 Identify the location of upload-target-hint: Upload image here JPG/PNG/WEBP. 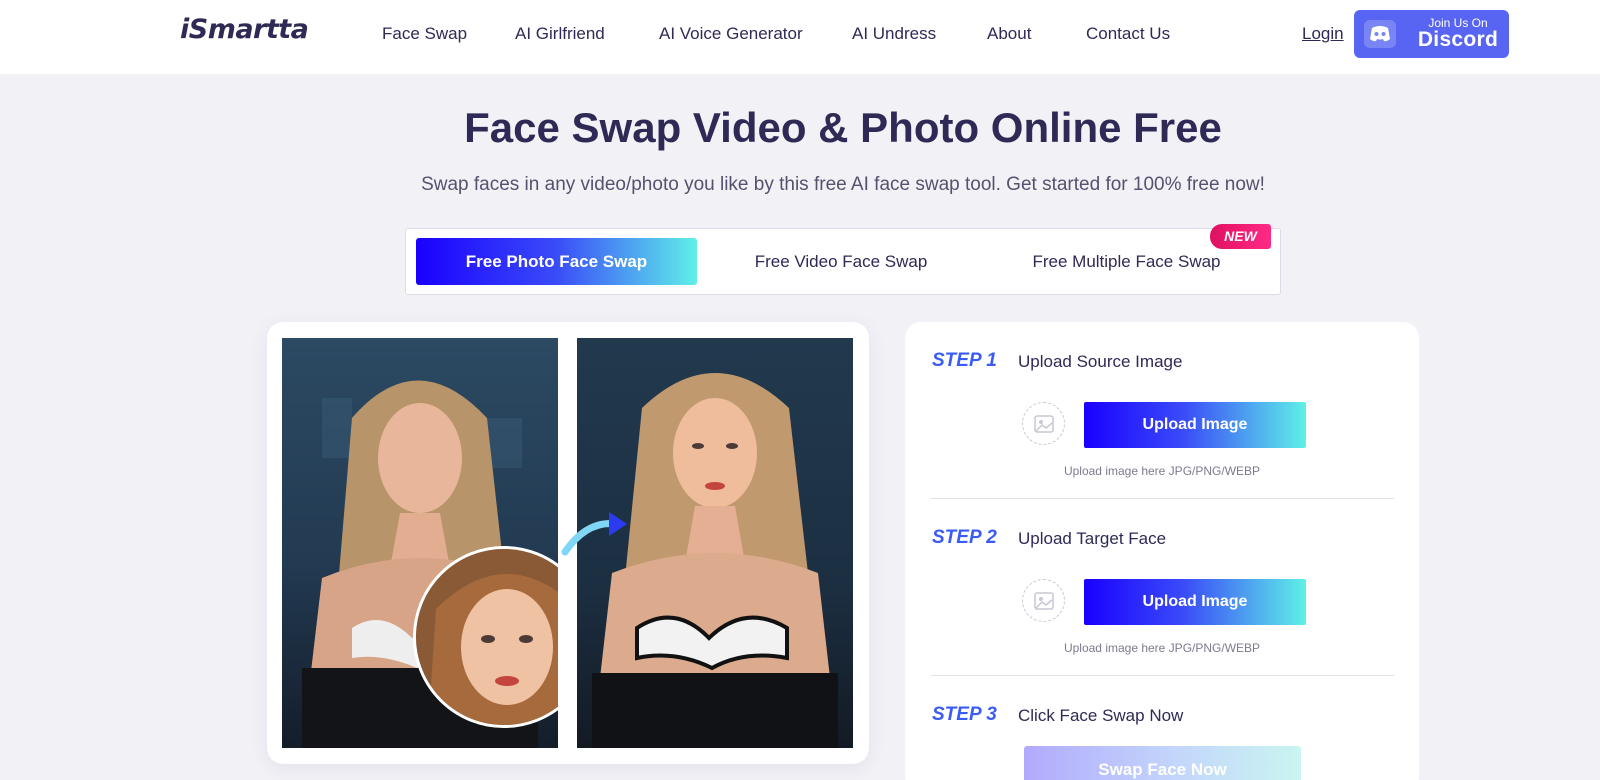
(1162, 648).